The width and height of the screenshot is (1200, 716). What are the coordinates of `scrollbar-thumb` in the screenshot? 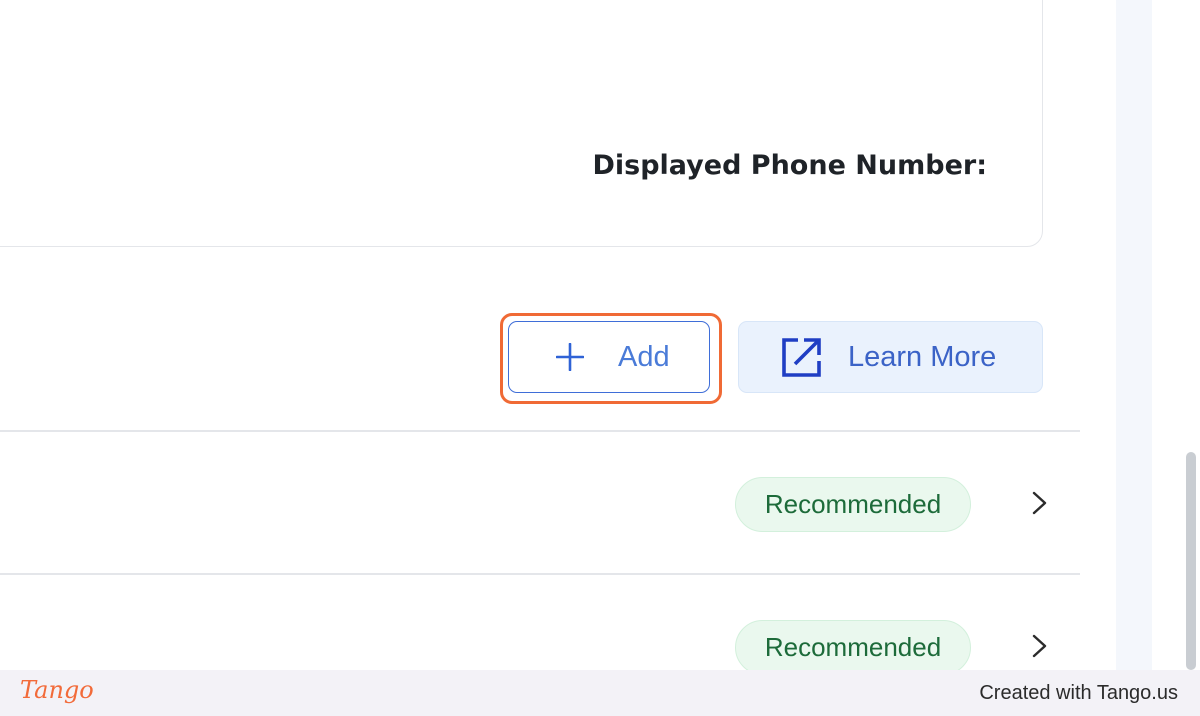 It's located at (1191, 561).